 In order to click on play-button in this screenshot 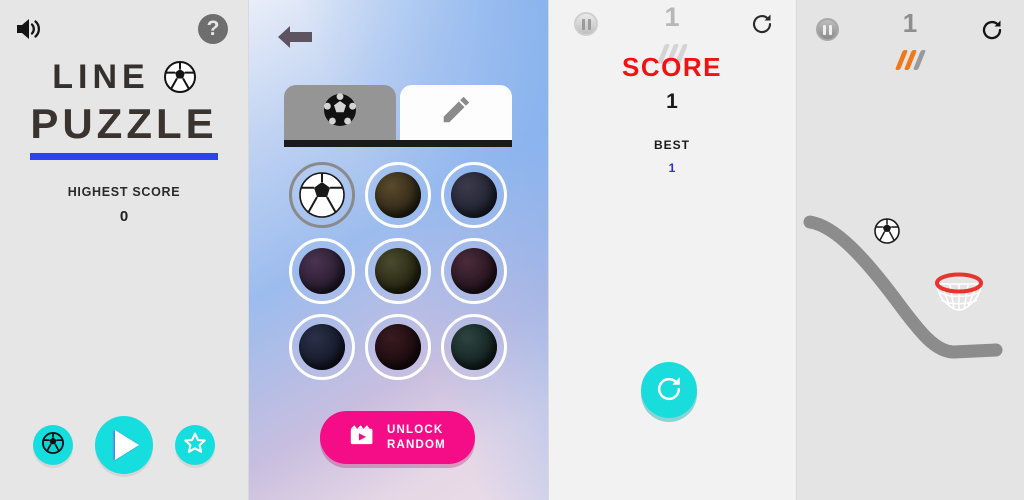, I will do `click(124, 445)`.